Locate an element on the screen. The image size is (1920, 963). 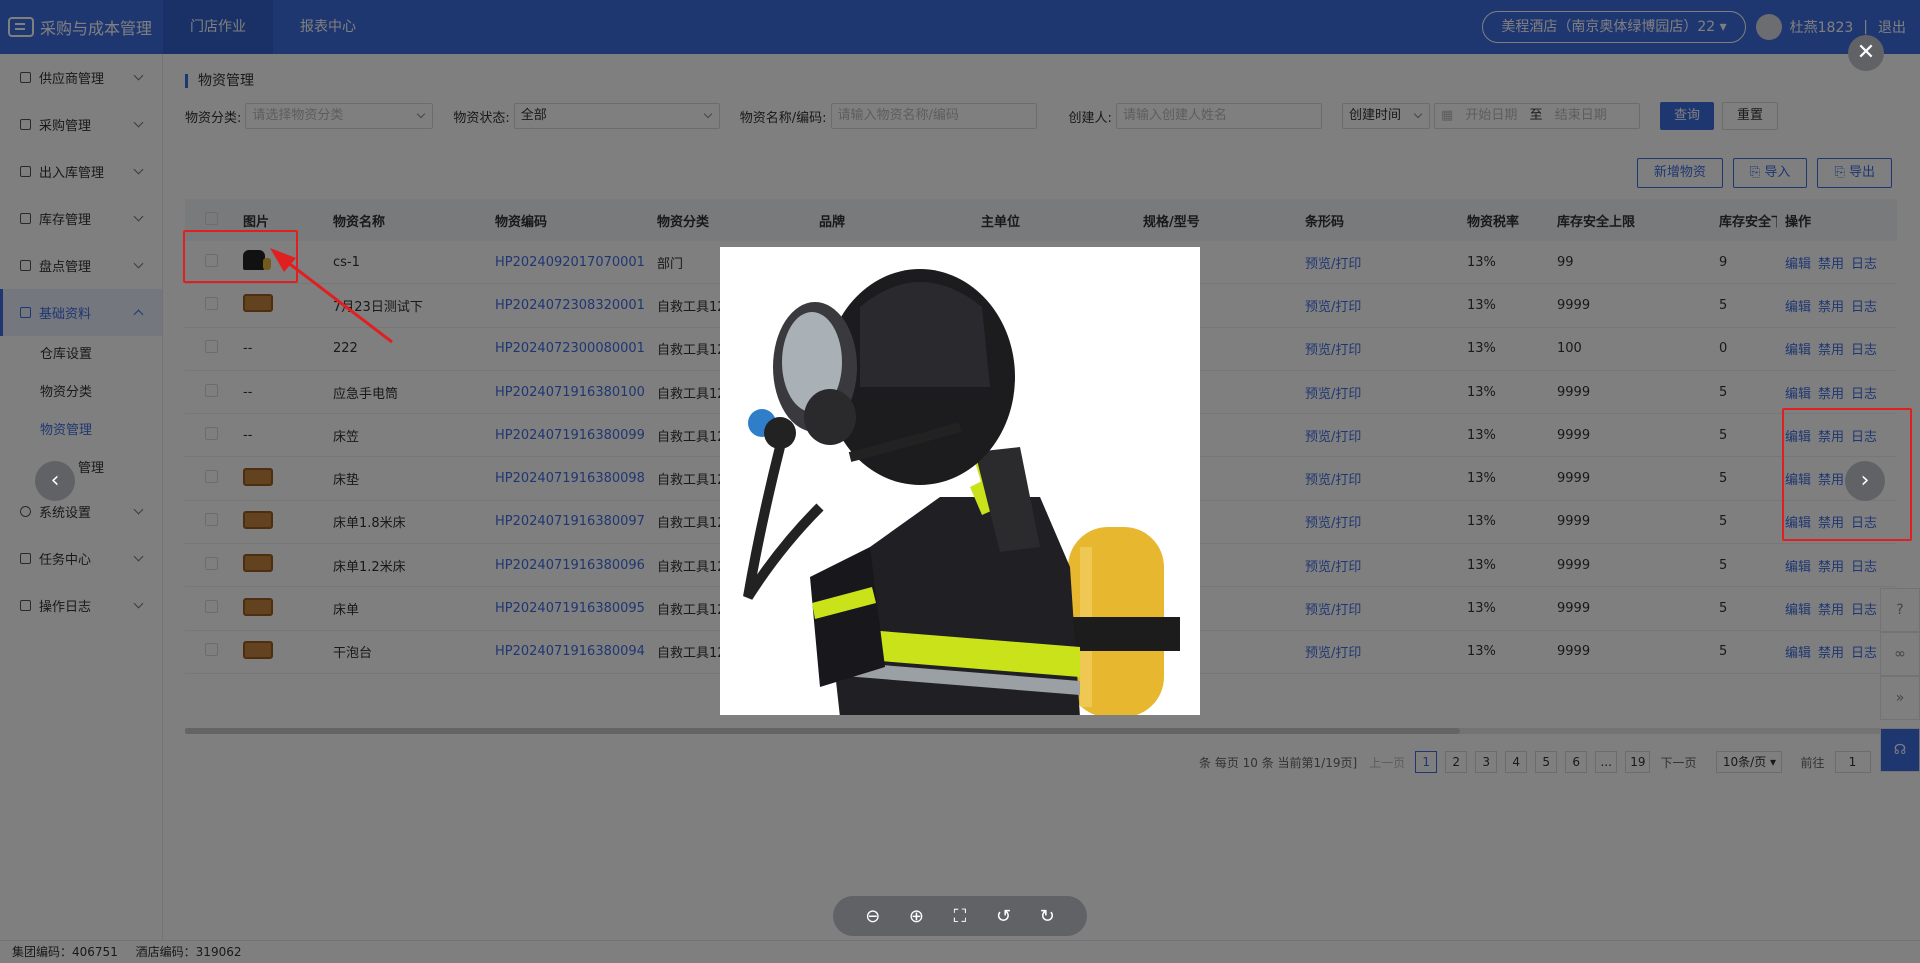
annotation-arrow-layer is located at coordinates (331, 296).